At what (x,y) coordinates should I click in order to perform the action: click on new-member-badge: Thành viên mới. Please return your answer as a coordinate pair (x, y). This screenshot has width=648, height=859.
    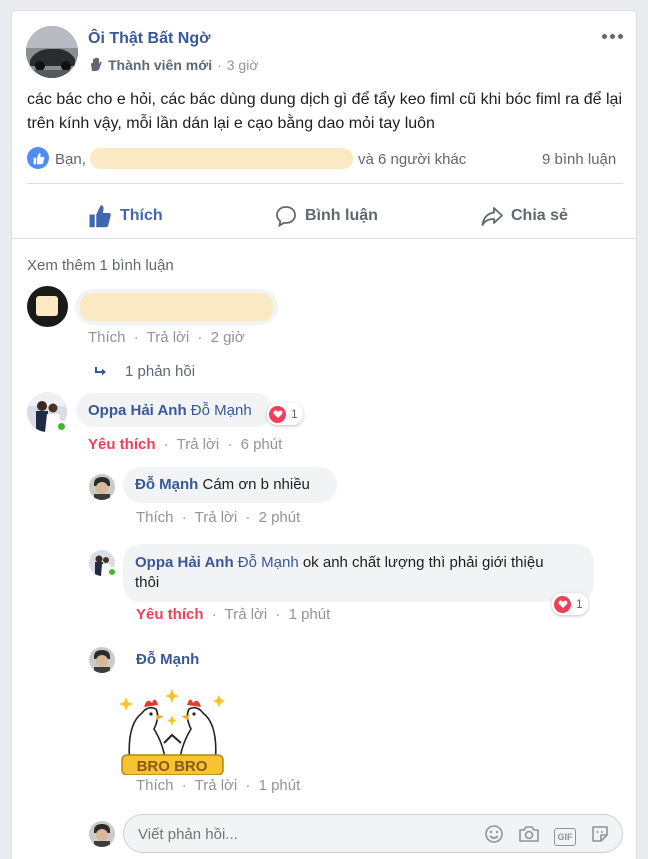
    Looking at the image, I should click on (160, 65).